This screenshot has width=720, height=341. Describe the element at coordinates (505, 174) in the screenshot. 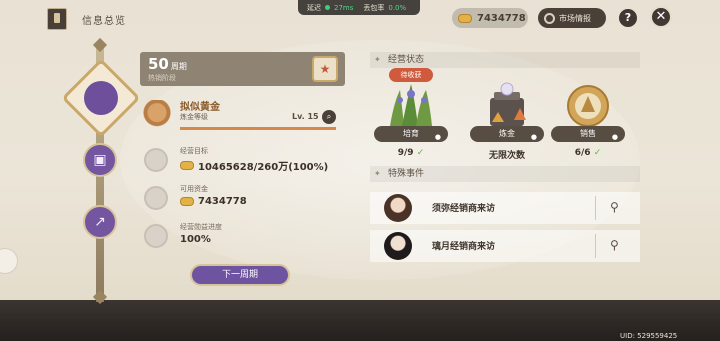

I see `events-section-header: 特殊事件` at that location.